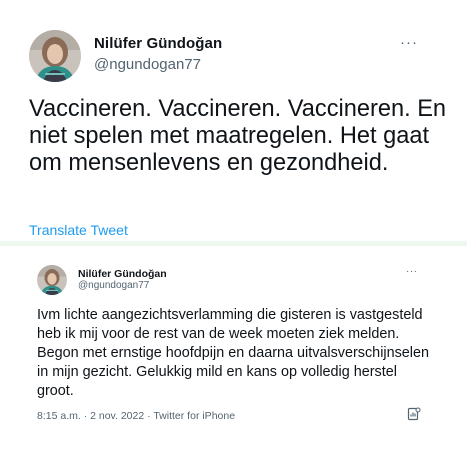 The width and height of the screenshot is (467, 452). I want to click on tweet-stats-icon, so click(414, 414).